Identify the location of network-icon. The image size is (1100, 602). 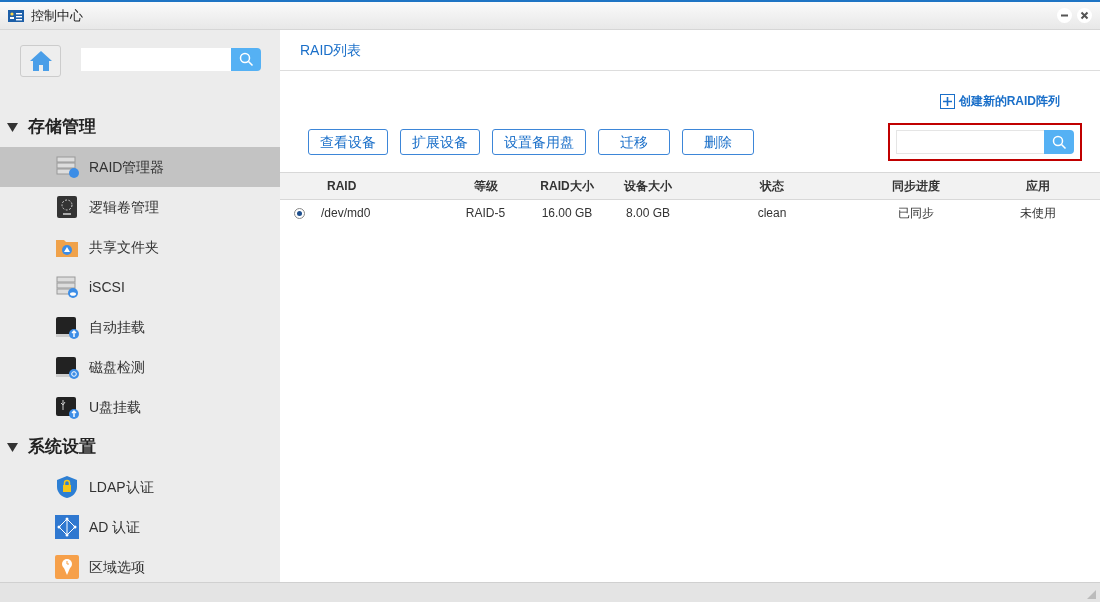
(67, 527).